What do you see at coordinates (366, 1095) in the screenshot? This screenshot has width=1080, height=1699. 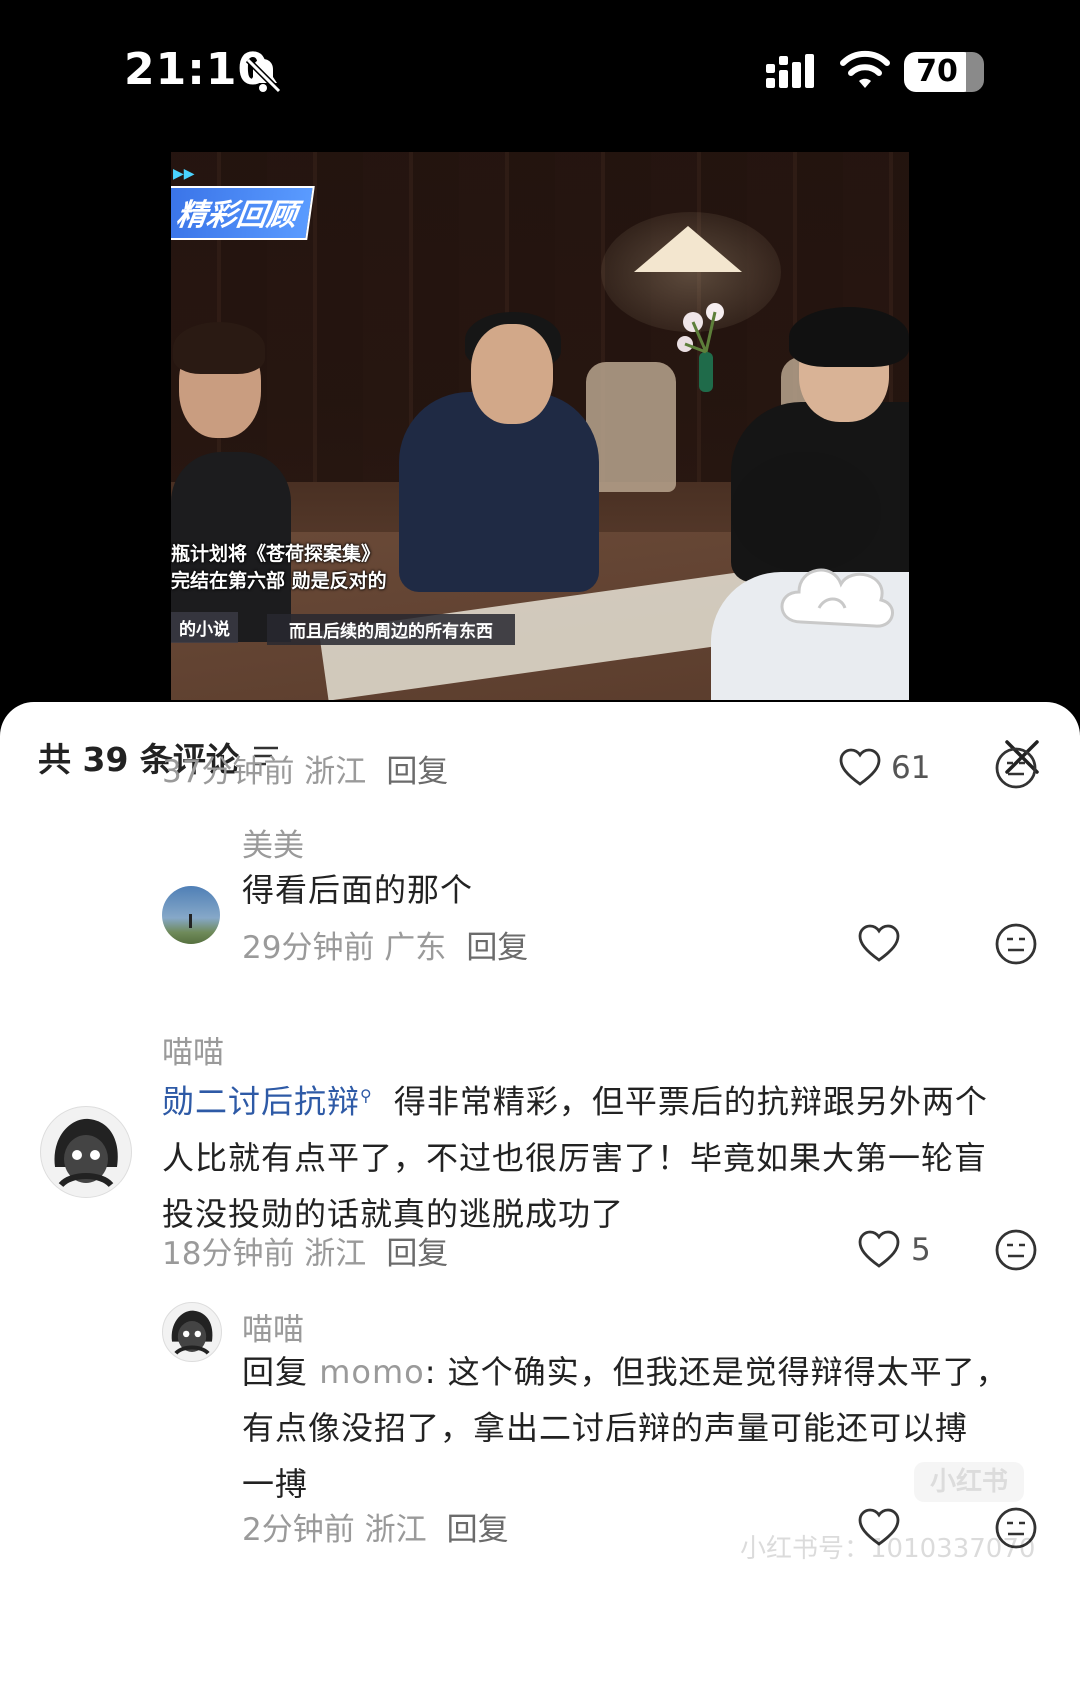 I see `search-icon: ⚲` at bounding box center [366, 1095].